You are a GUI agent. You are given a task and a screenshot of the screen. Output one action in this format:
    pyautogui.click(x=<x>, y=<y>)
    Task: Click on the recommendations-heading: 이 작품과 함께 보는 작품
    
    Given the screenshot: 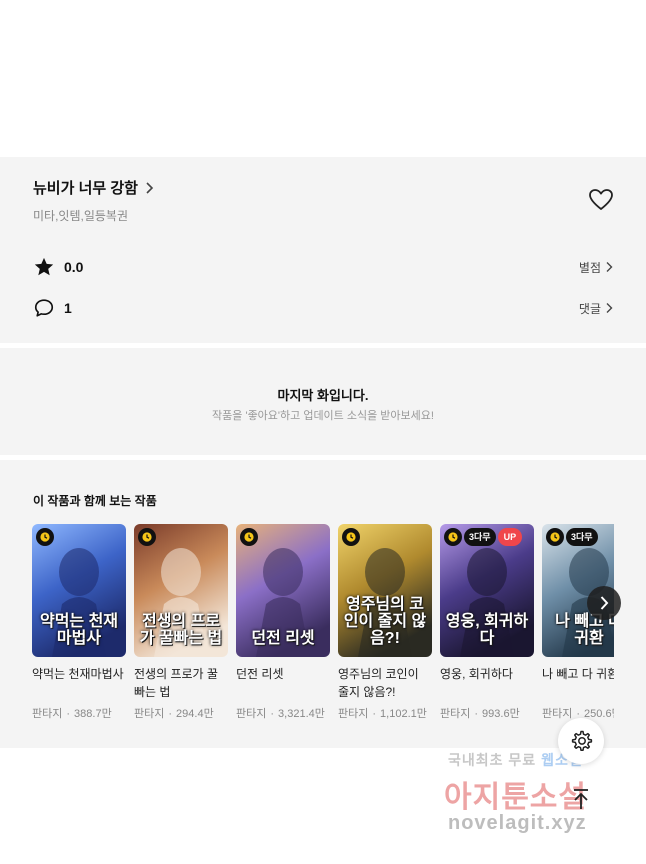 What is the action you would take?
    pyautogui.click(x=95, y=501)
    